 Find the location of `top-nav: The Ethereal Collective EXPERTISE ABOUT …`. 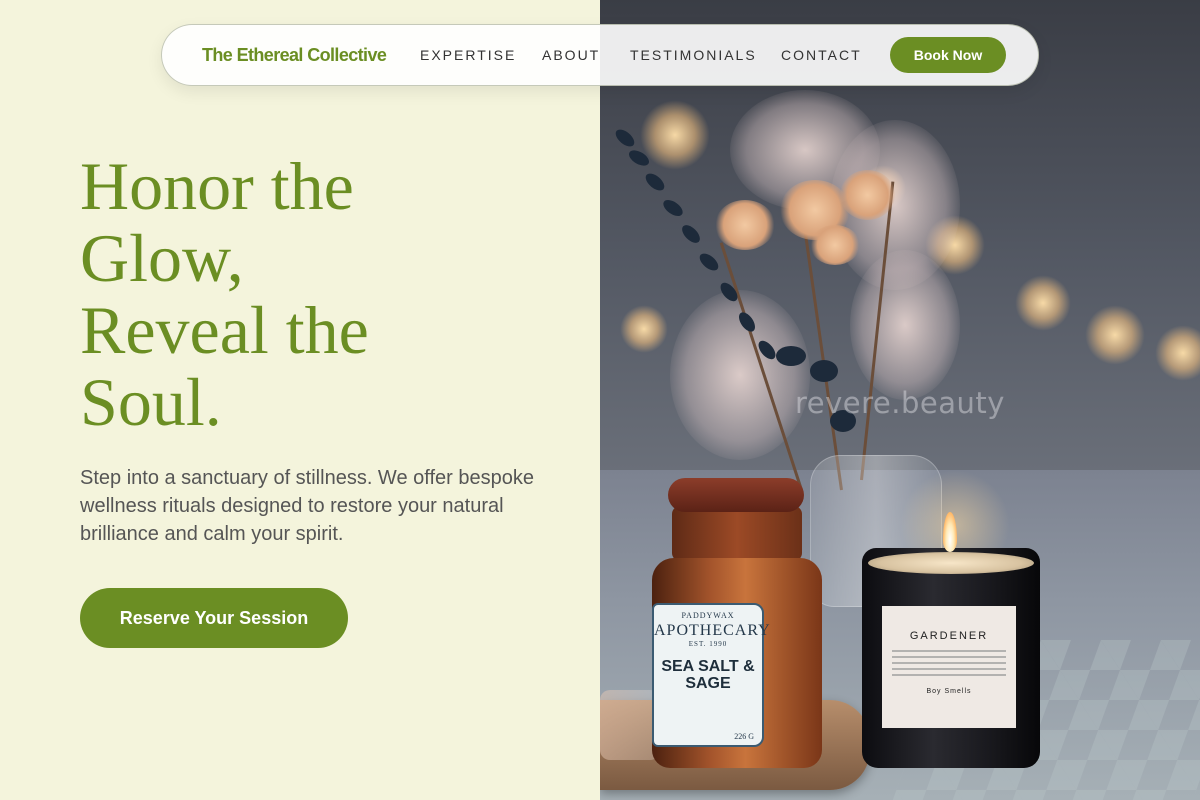

top-nav: The Ethereal Collective EXPERTISE ABOUT … is located at coordinates (600, 55).